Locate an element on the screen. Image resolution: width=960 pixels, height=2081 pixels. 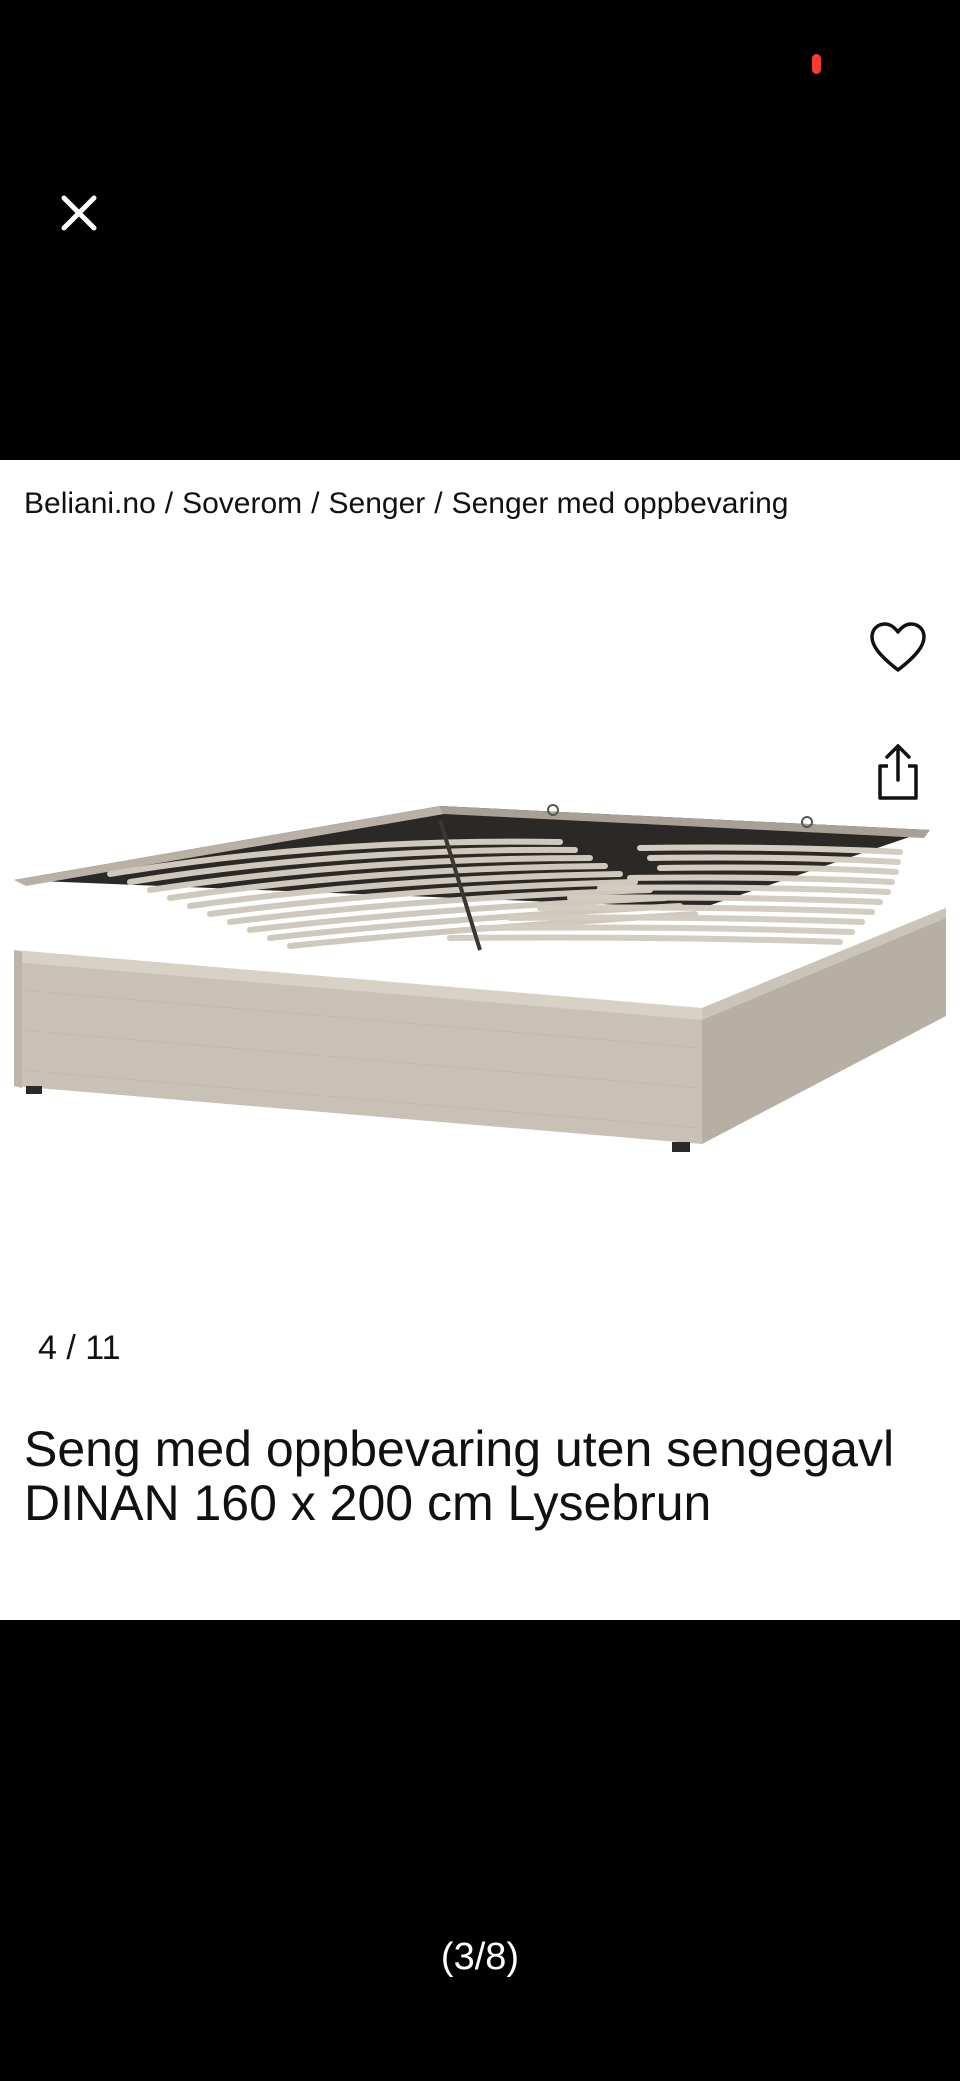
breadcrumb-item-home: Beliani.no is located at coordinates (90, 503).